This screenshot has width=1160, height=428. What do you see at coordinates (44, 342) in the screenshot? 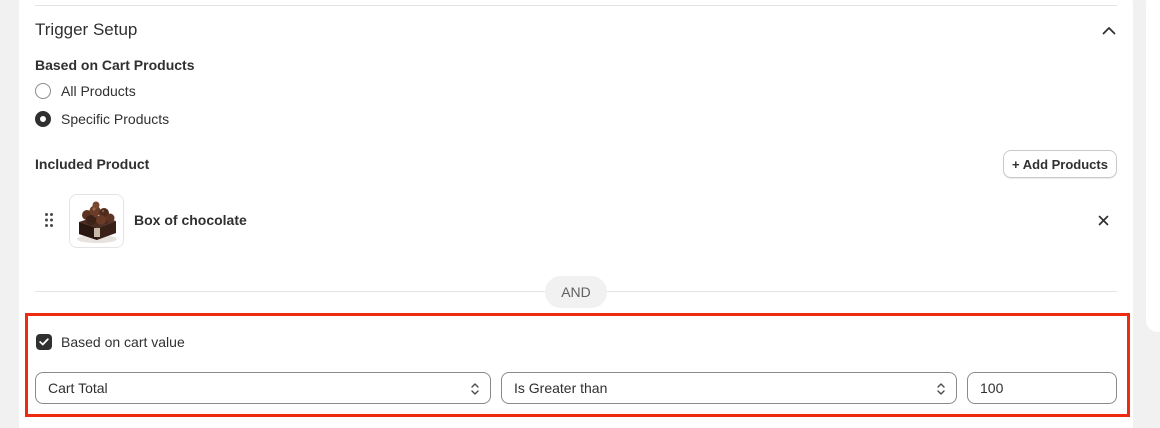
I see `checkbox-checked-icon` at bounding box center [44, 342].